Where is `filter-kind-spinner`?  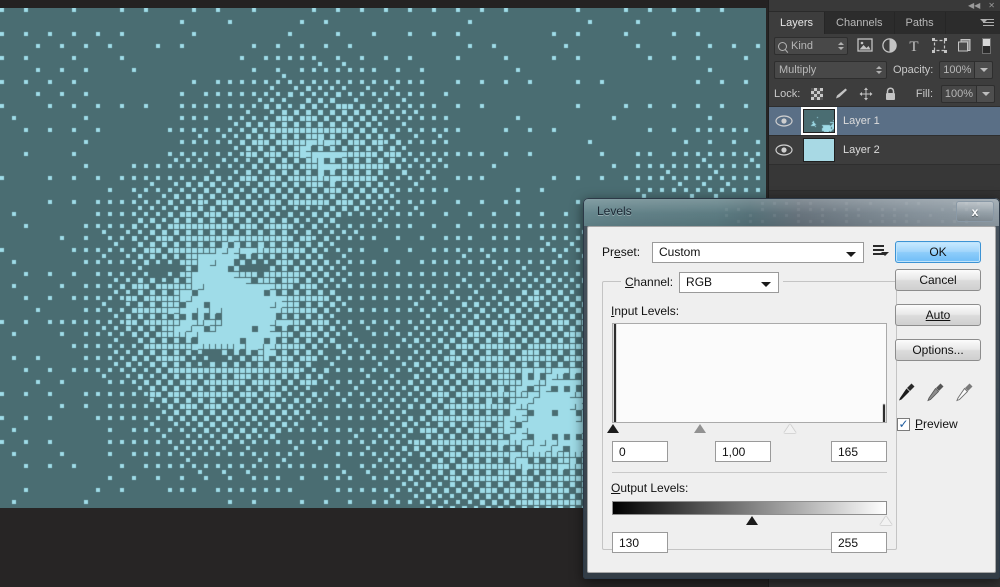 filter-kind-spinner is located at coordinates (841, 46).